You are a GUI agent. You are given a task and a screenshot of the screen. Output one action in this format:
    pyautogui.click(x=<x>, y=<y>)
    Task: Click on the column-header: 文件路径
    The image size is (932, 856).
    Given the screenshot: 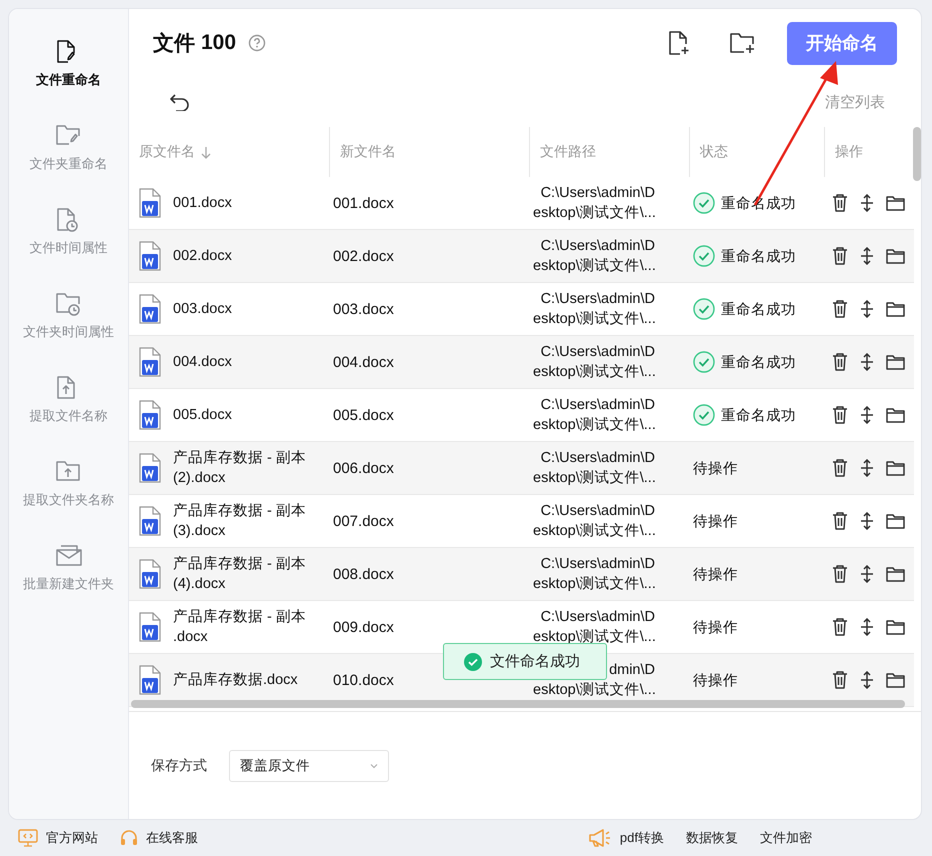 What is the action you would take?
    pyautogui.click(x=609, y=152)
    